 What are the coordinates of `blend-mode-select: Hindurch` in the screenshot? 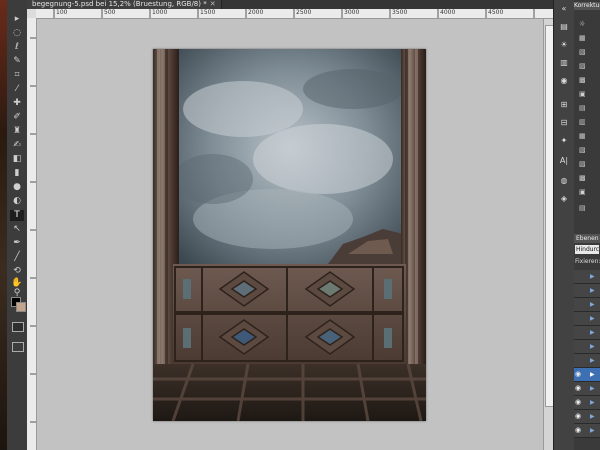 It's located at (587, 249).